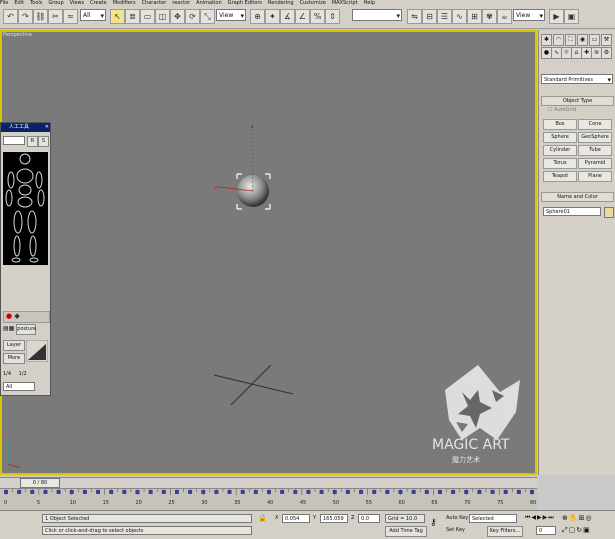 The height and width of the screenshot is (539, 615). I want to click on select-scale-icon: ⤡, so click(207, 16).